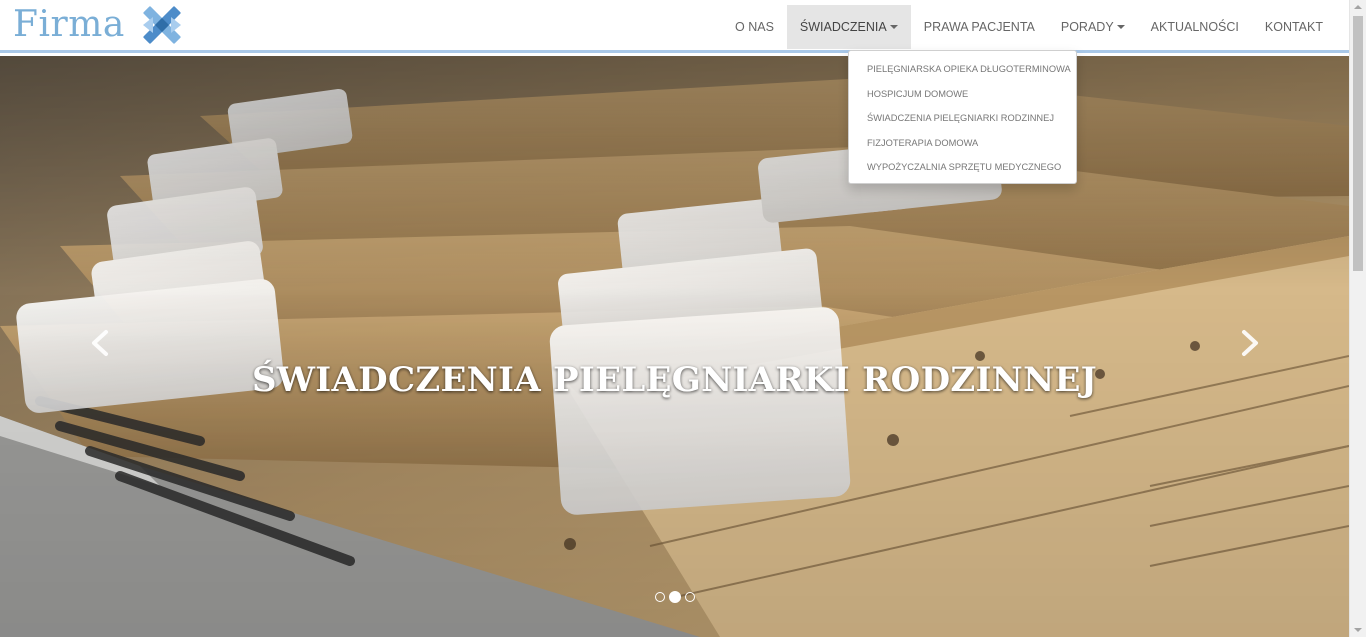 Image resolution: width=1366 pixels, height=637 pixels. I want to click on carousel-next-button, so click(1249, 343).